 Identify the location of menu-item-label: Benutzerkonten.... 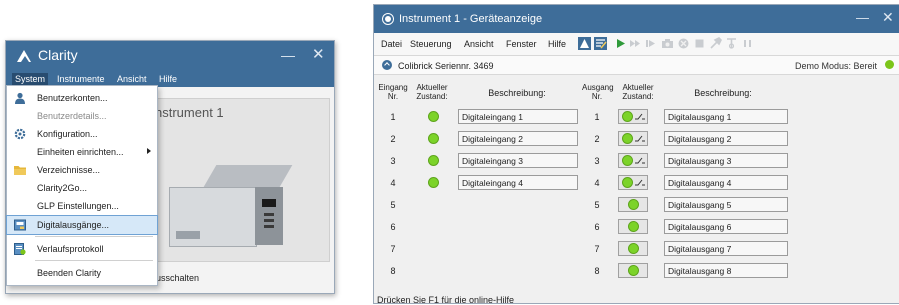
(72, 98).